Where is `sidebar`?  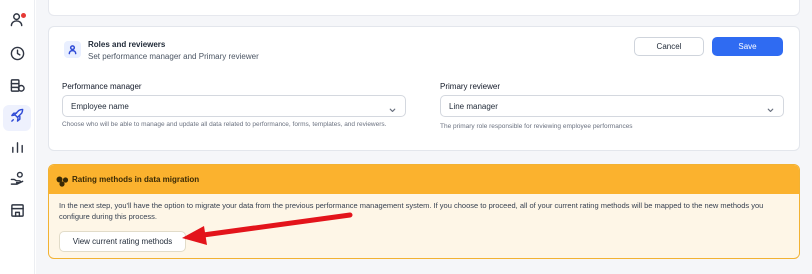
sidebar is located at coordinates (17, 137).